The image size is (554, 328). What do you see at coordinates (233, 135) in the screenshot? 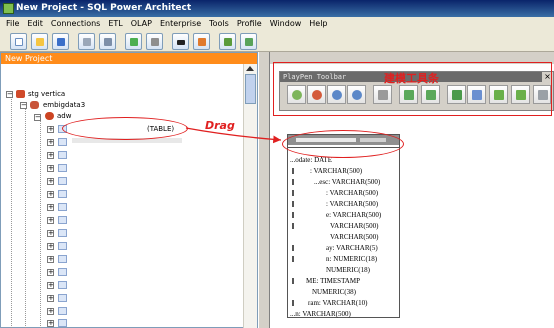
I see `drag-arrow` at bounding box center [233, 135].